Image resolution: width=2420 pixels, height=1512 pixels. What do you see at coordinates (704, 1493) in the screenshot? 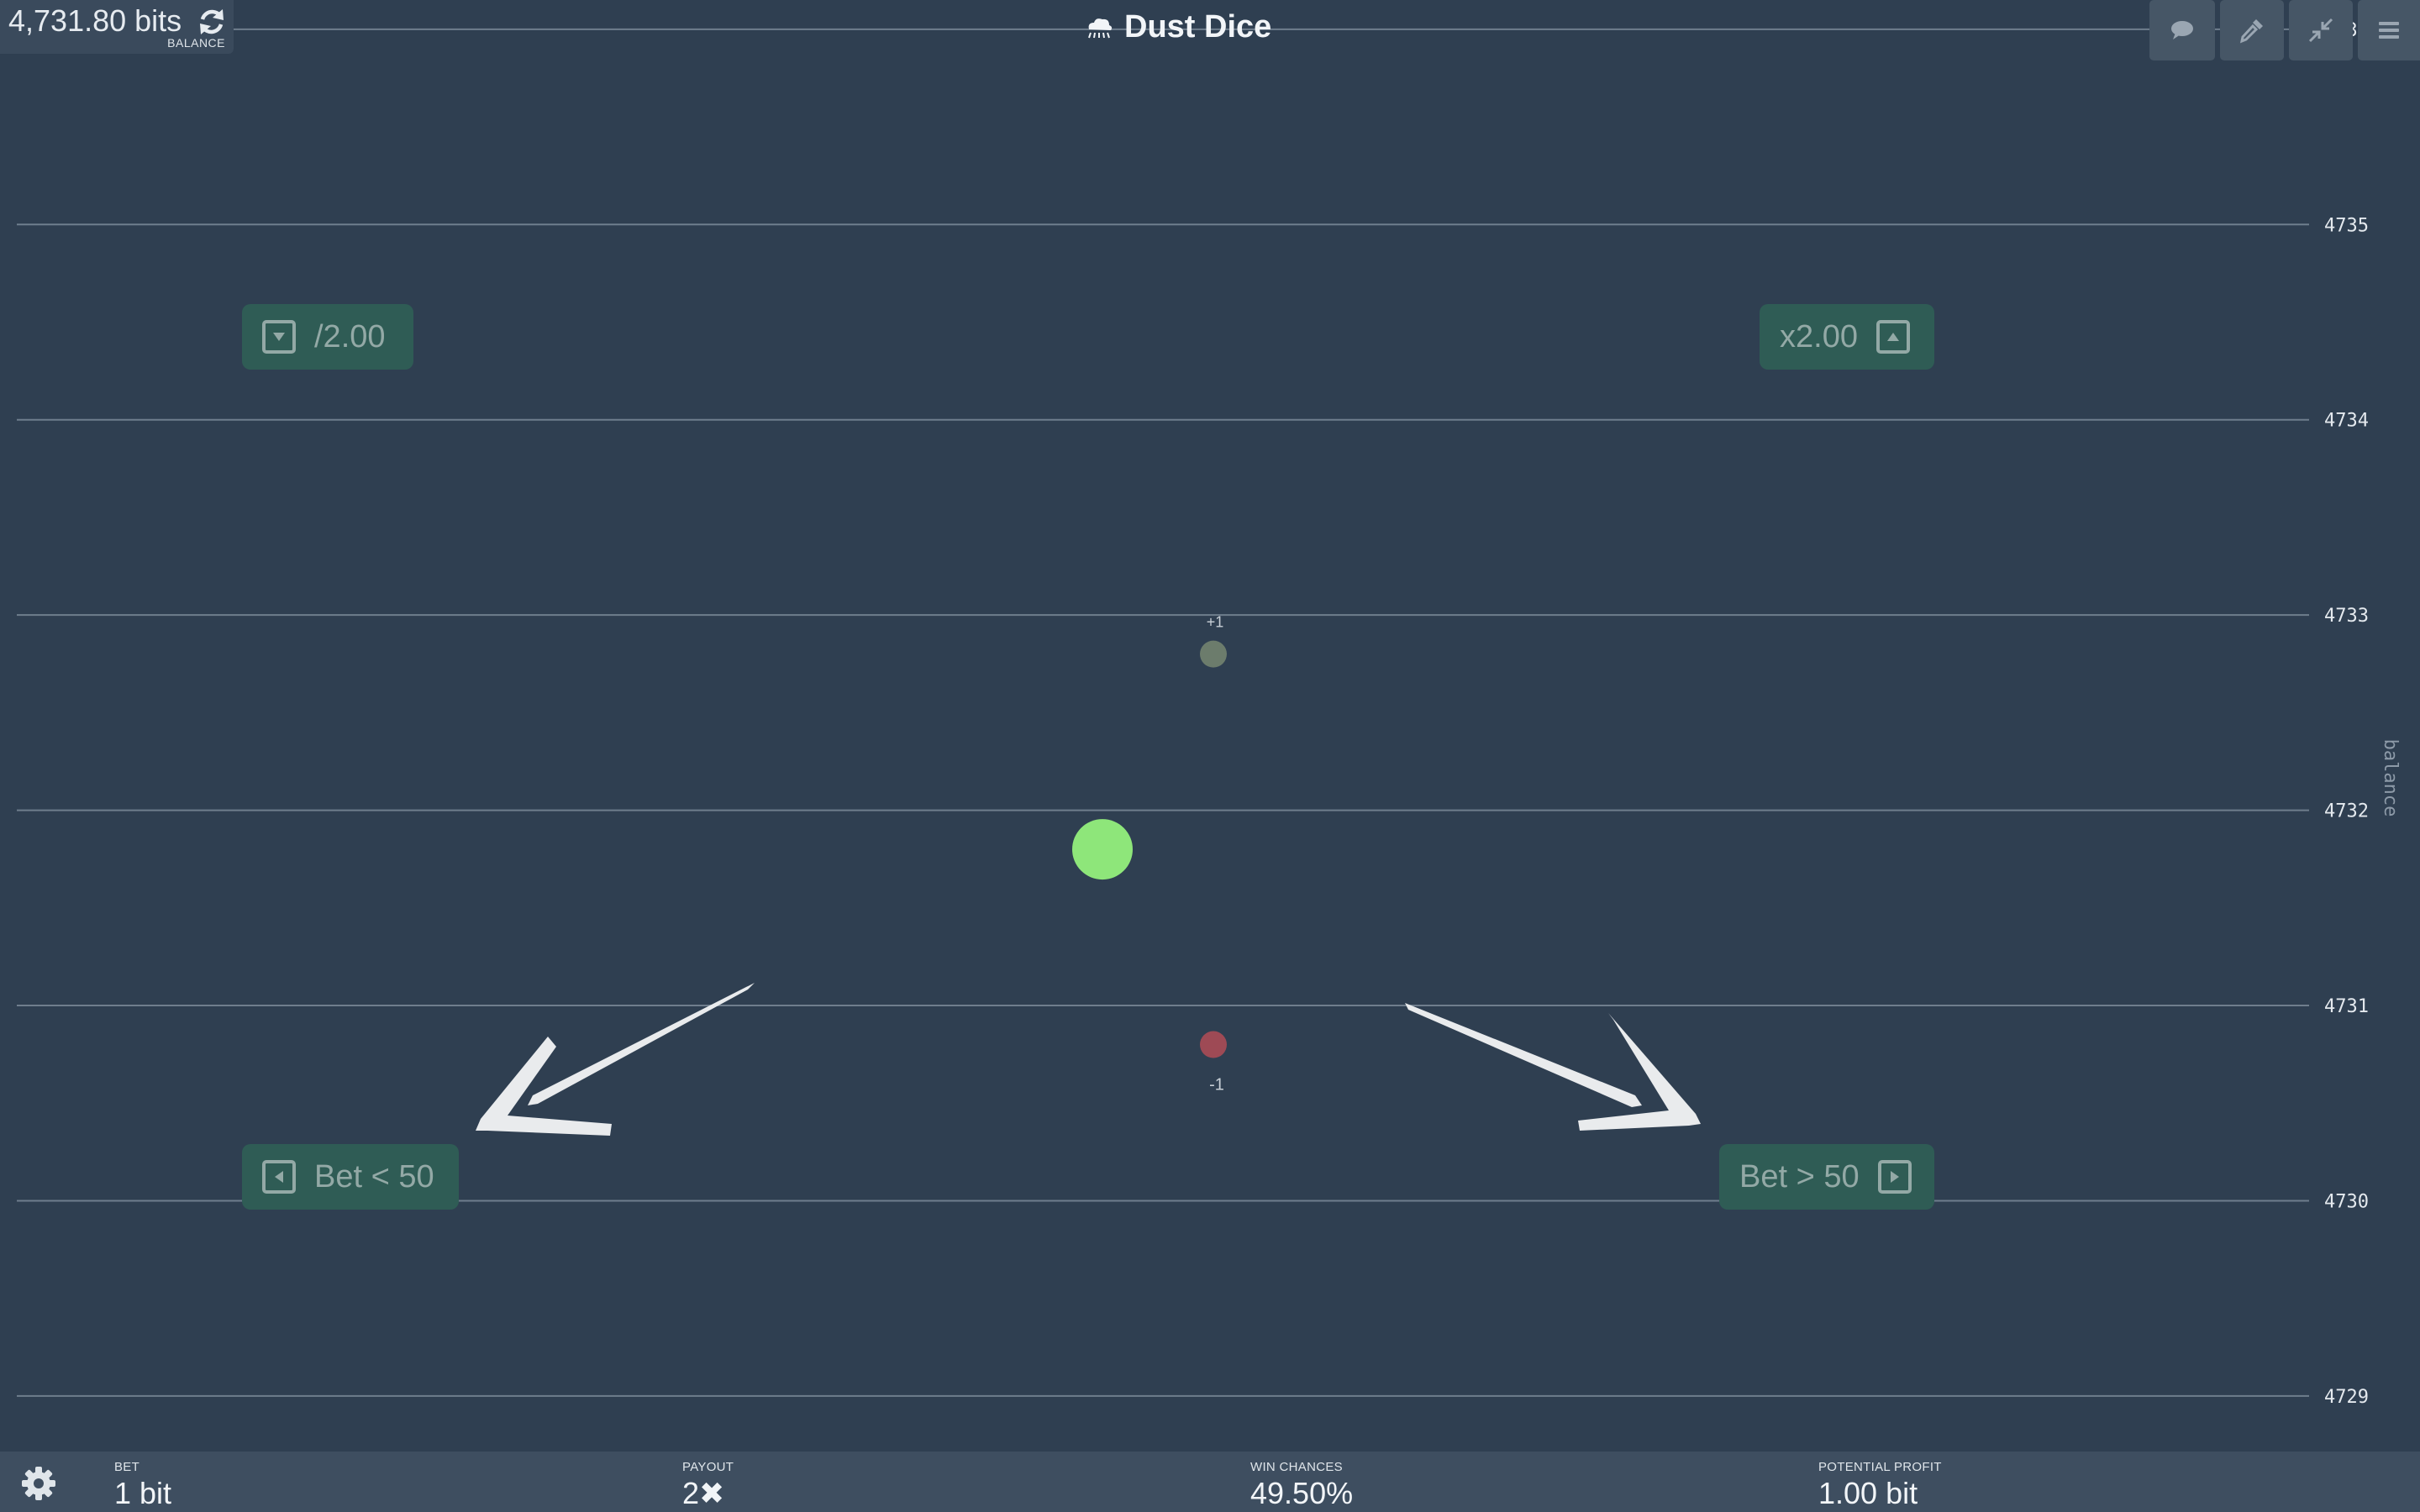
I see `payout-value: 2✖` at bounding box center [704, 1493].